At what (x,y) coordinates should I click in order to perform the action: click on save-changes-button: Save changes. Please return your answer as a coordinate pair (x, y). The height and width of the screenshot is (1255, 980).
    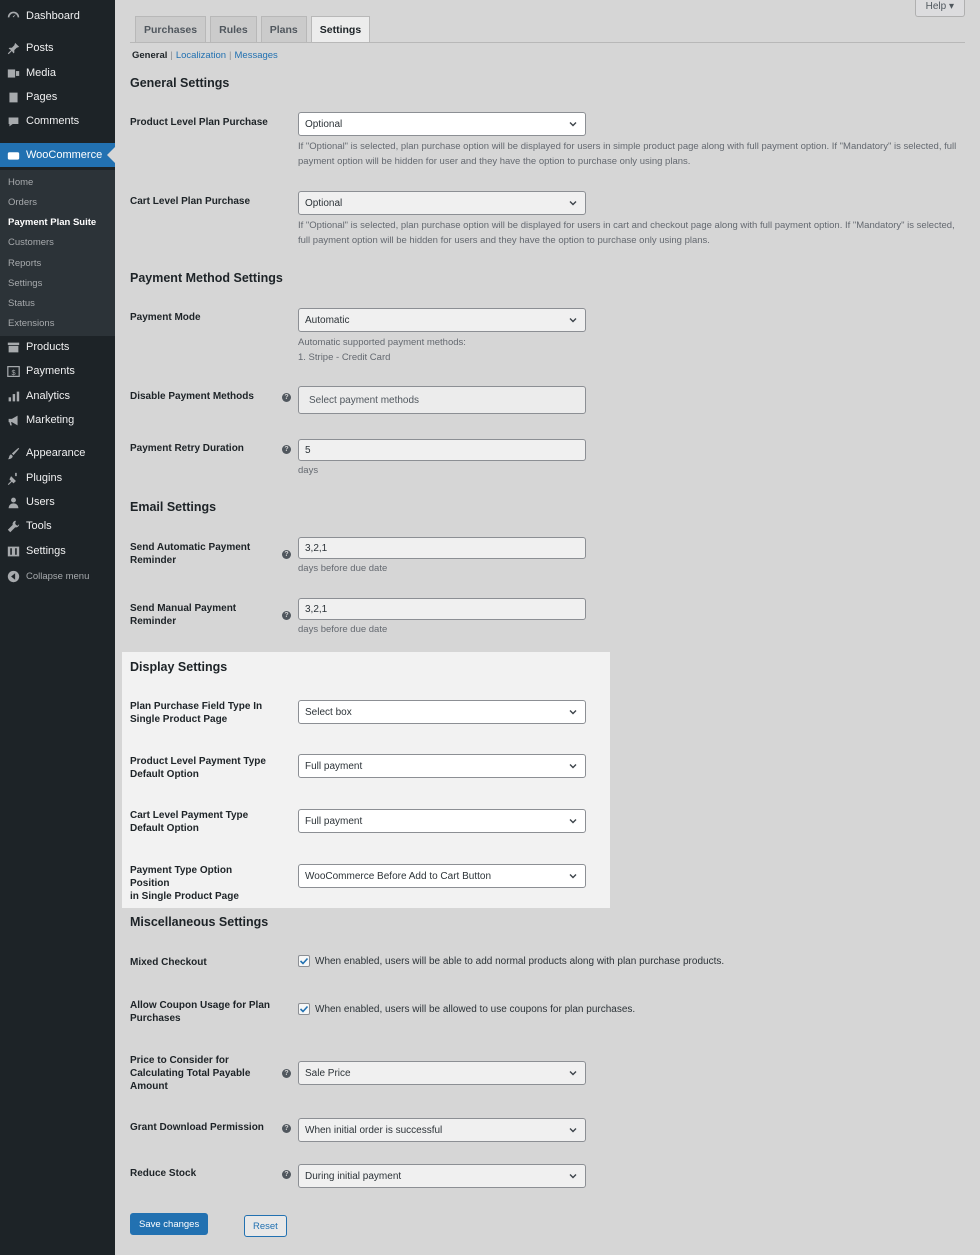
    Looking at the image, I should click on (169, 1224).